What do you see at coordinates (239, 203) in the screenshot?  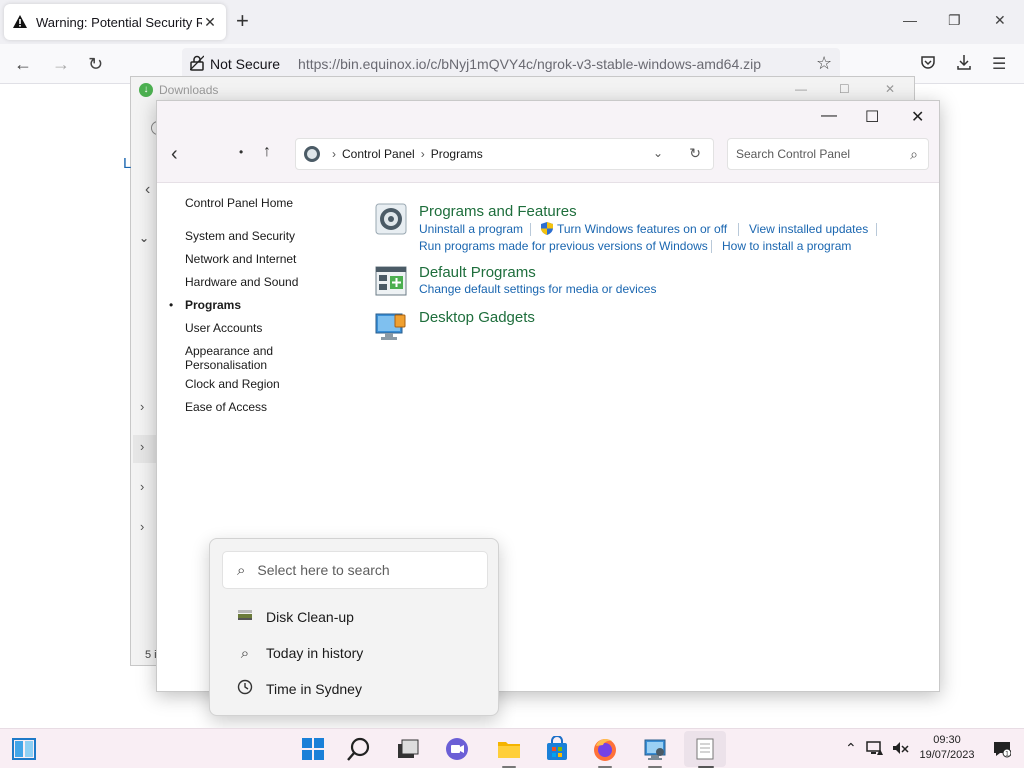 I see `nav-control-panel-home: Control Panel Home` at bounding box center [239, 203].